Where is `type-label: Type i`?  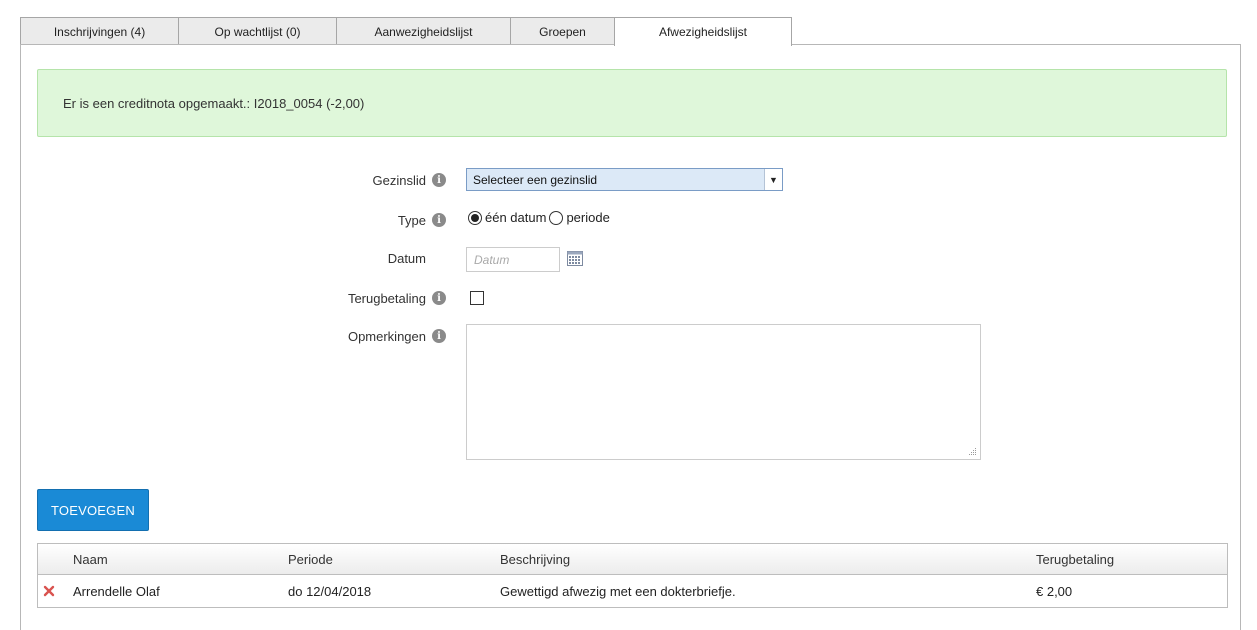
type-label: Type i is located at coordinates (346, 220).